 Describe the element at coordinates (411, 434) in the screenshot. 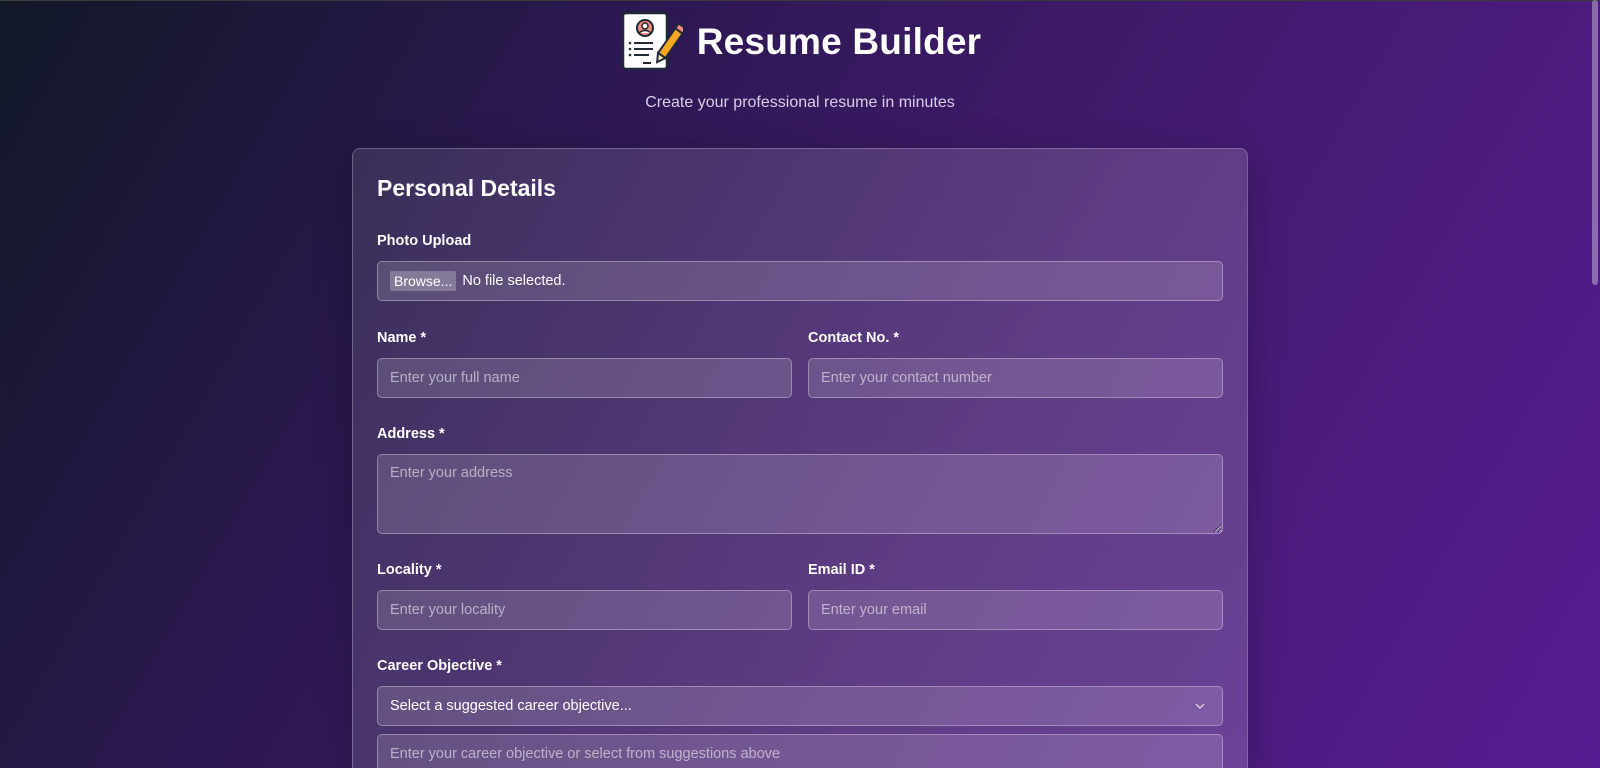

I see `address-label: Address *` at that location.